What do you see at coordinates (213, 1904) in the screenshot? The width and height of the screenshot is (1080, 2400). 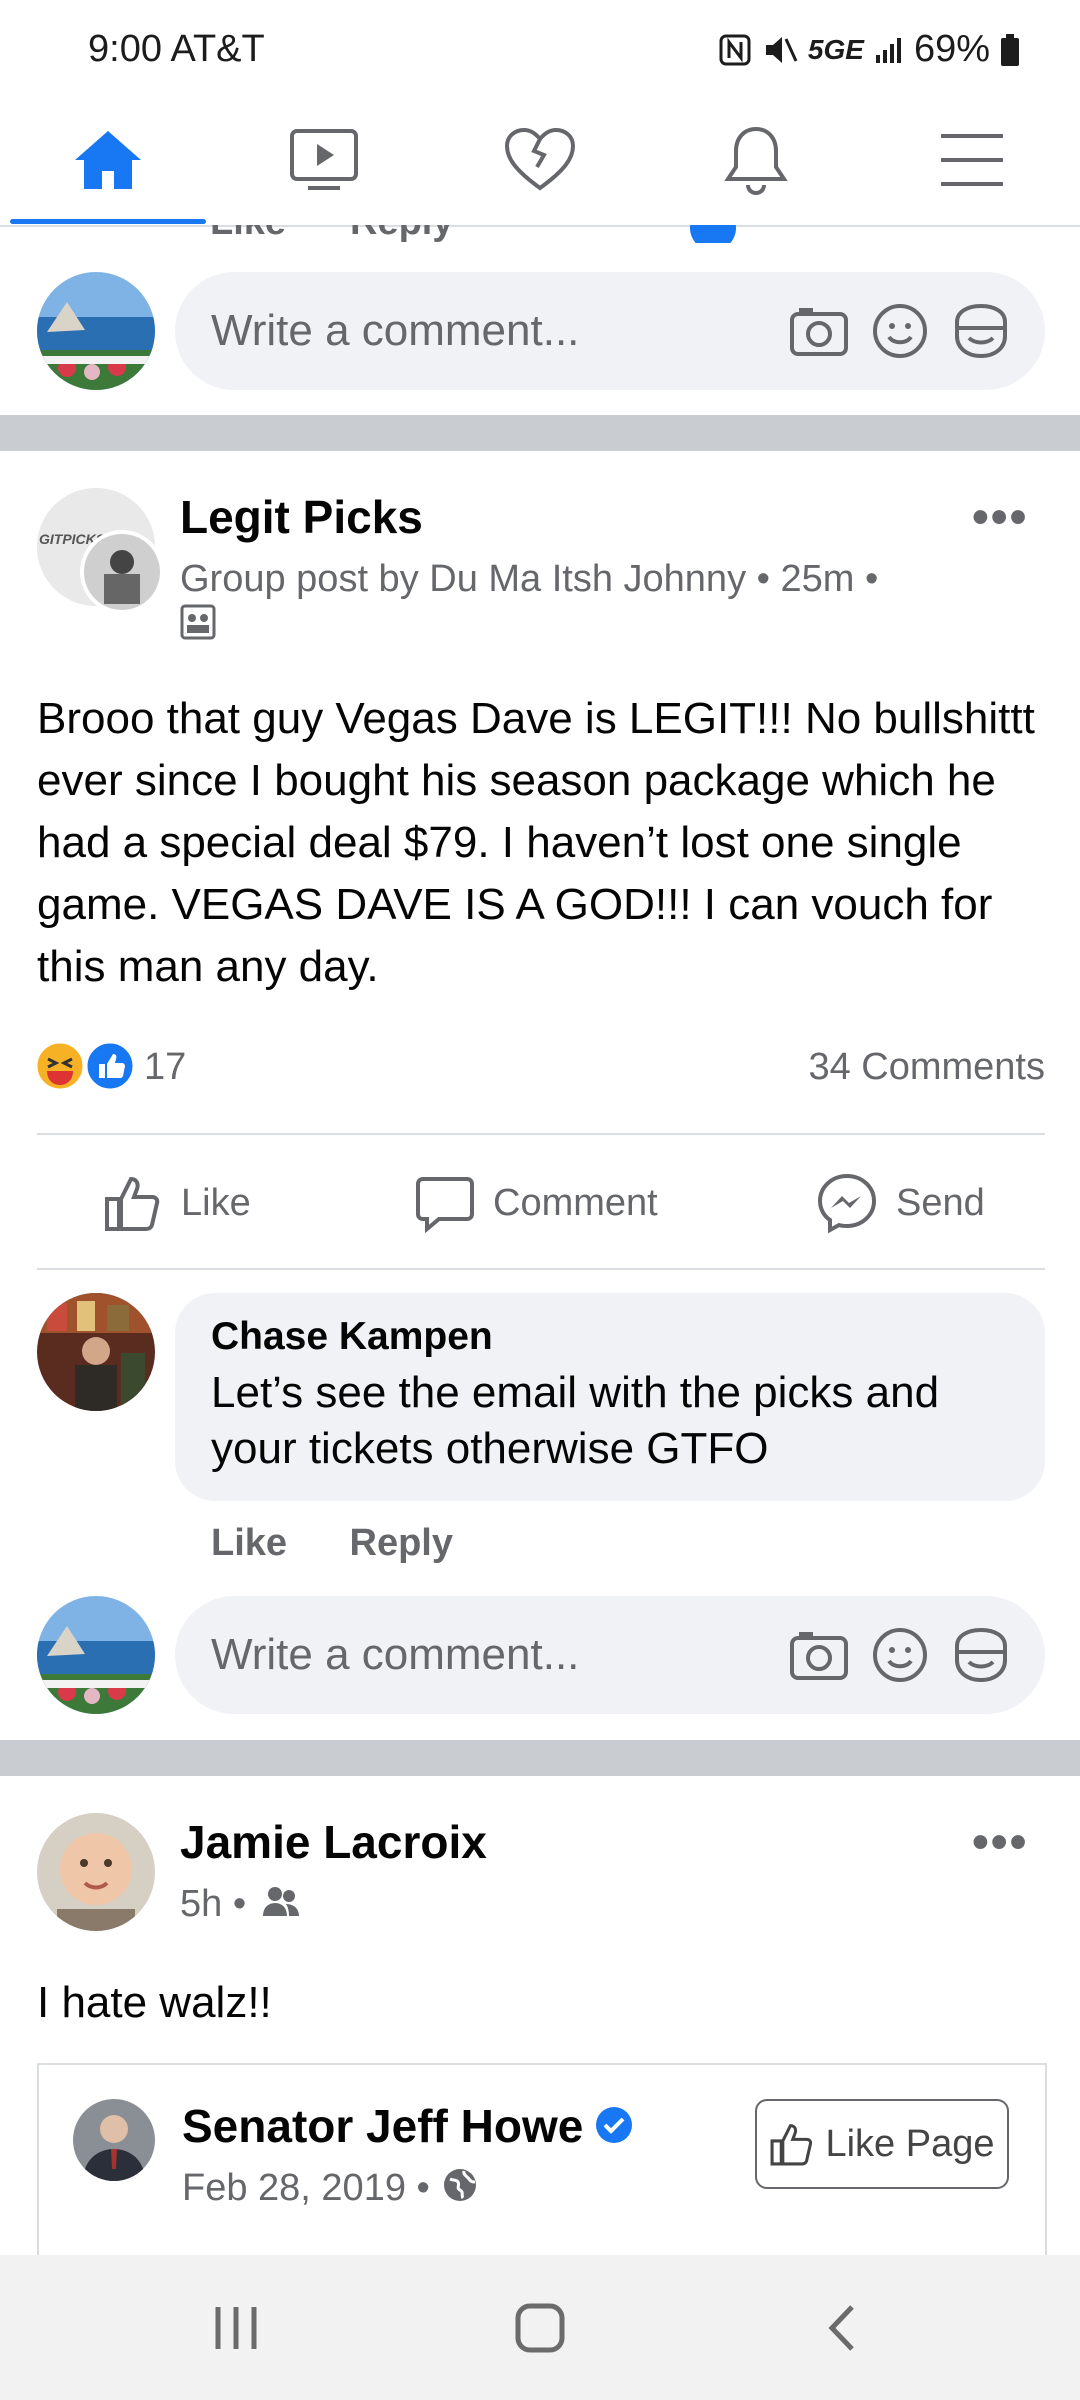 I see `post2-time: 5h •` at bounding box center [213, 1904].